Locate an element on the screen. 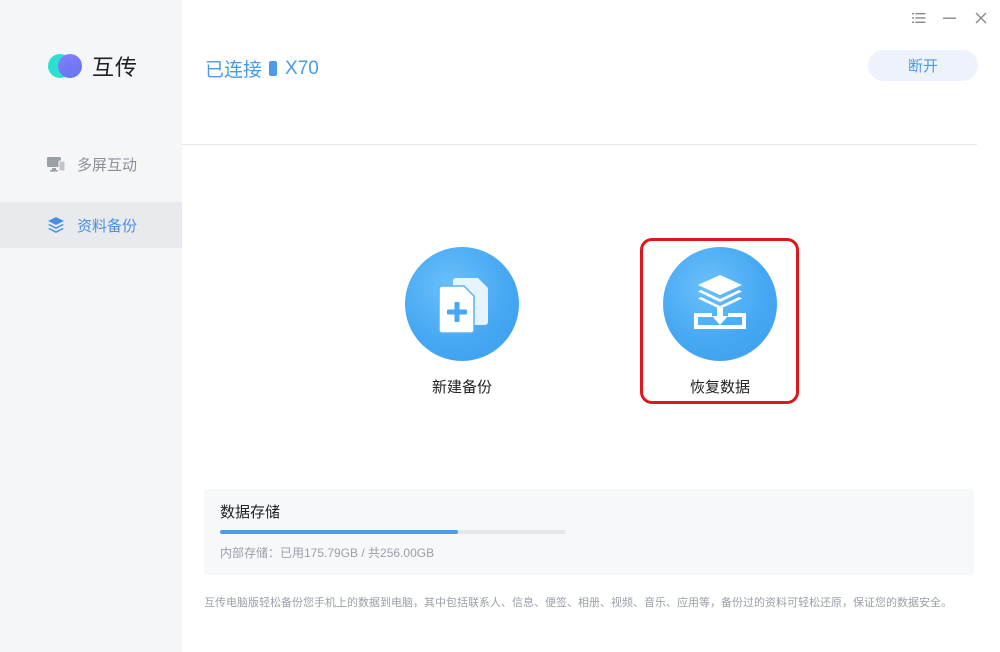  new-file-icon is located at coordinates (462, 304).